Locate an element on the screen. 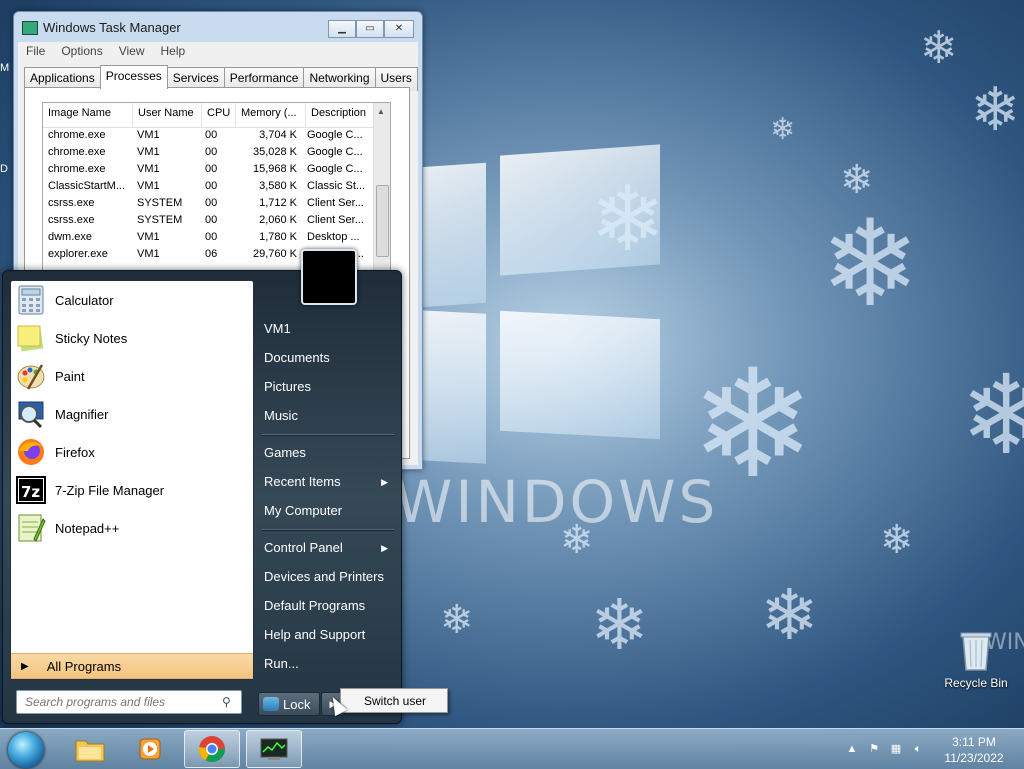 Image resolution: width=1024 pixels, height=769 pixels. recycle-bin: Recycle Bin is located at coordinates (976, 659).